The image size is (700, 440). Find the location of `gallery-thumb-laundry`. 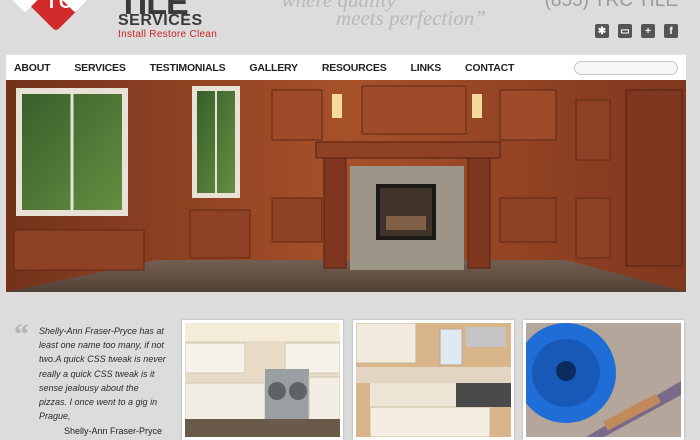

gallery-thumb-laundry is located at coordinates (262, 380).